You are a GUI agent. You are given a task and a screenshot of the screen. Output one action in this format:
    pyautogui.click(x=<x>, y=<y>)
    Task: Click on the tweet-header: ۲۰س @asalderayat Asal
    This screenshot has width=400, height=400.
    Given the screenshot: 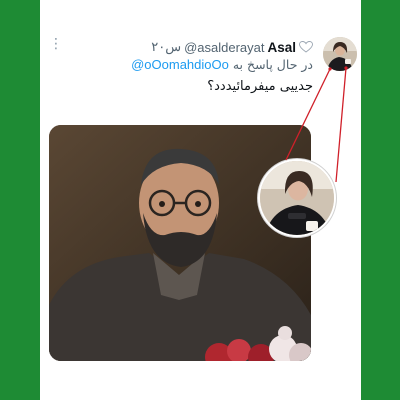 What is the action you would take?
    pyautogui.click(x=232, y=47)
    